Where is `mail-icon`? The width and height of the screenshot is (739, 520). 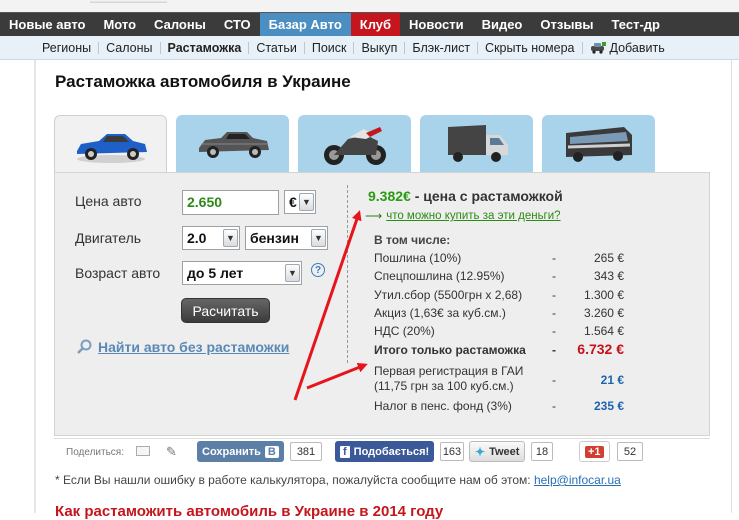 mail-icon is located at coordinates (143, 451).